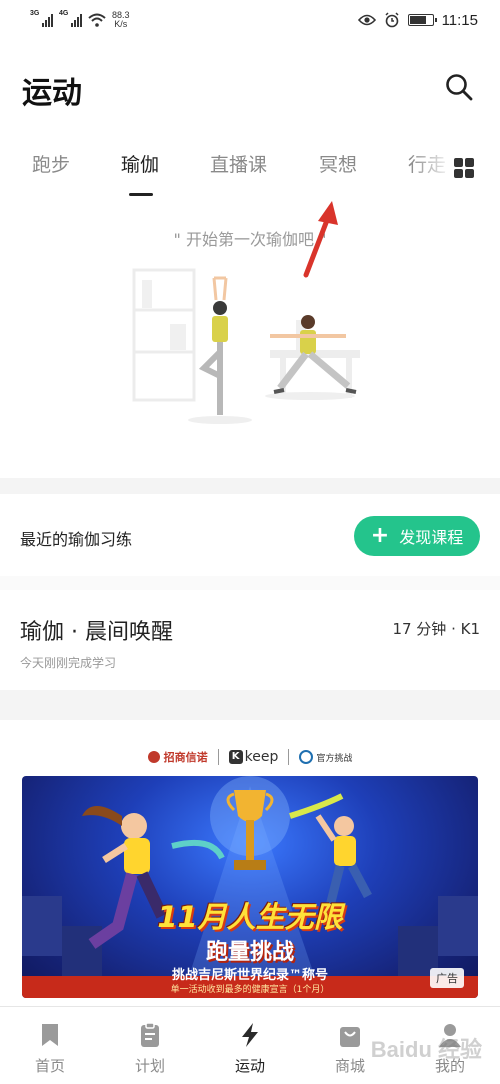 This screenshot has height=1084, width=500. What do you see at coordinates (436, 629) in the screenshot?
I see `session-duration-level: 17 分钟 · K1` at bounding box center [436, 629].